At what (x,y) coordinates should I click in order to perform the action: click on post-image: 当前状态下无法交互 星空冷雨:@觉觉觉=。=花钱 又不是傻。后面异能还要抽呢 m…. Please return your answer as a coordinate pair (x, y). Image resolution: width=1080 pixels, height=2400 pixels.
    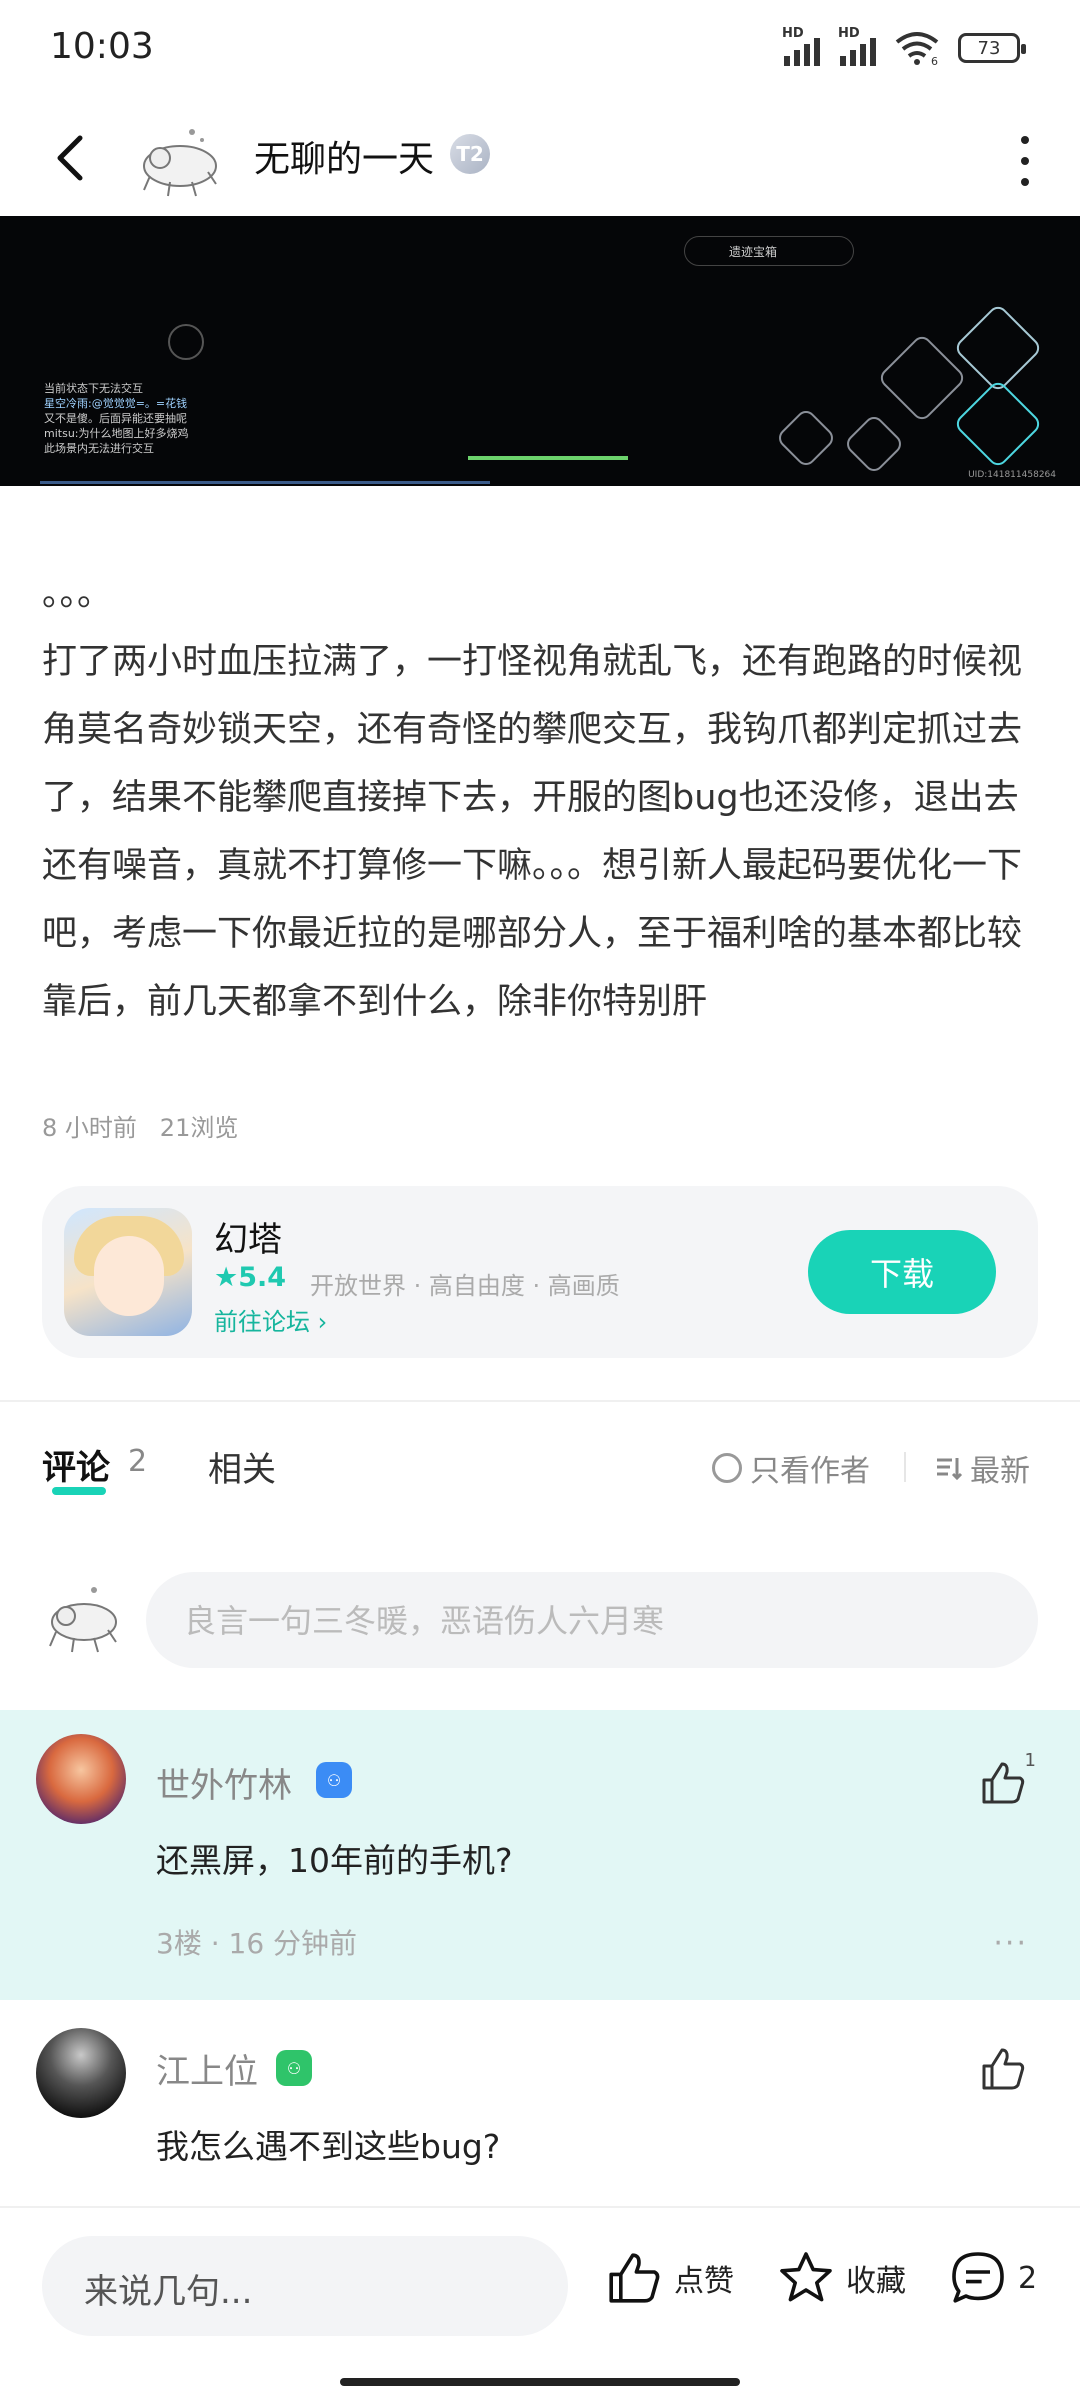
    Looking at the image, I should click on (540, 351).